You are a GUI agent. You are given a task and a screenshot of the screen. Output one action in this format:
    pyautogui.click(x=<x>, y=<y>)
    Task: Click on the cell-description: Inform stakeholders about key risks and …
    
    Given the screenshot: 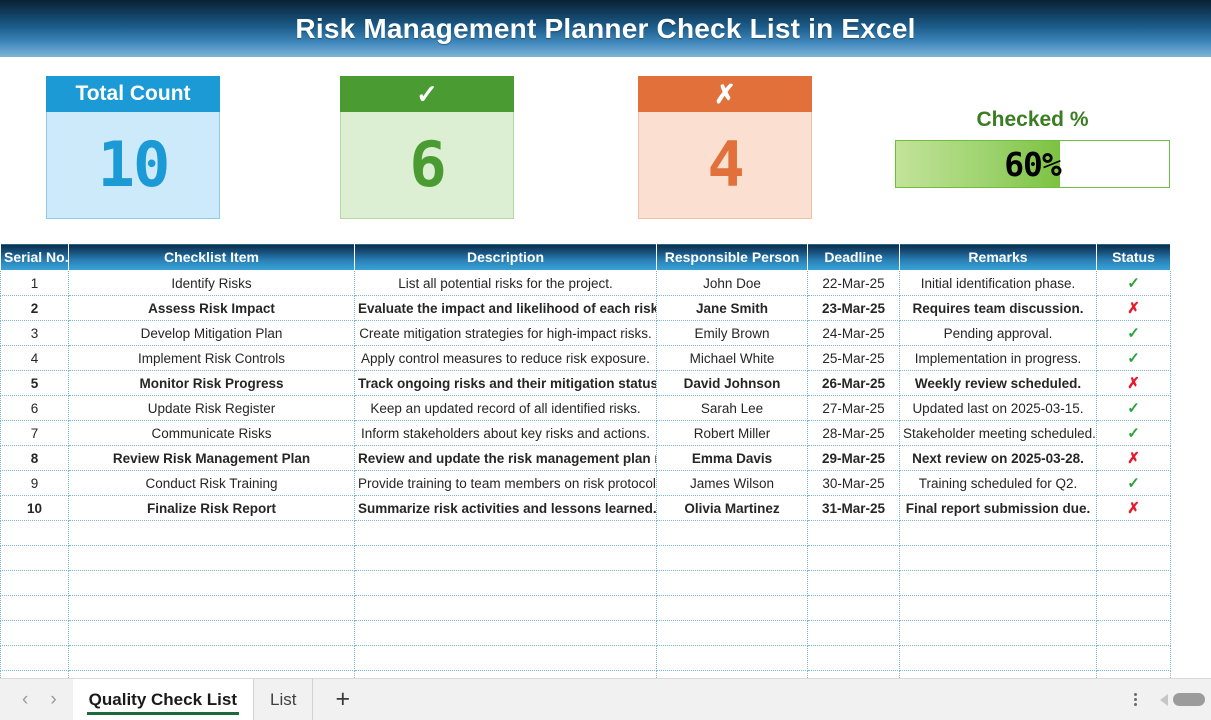 What is the action you would take?
    pyautogui.click(x=505, y=433)
    